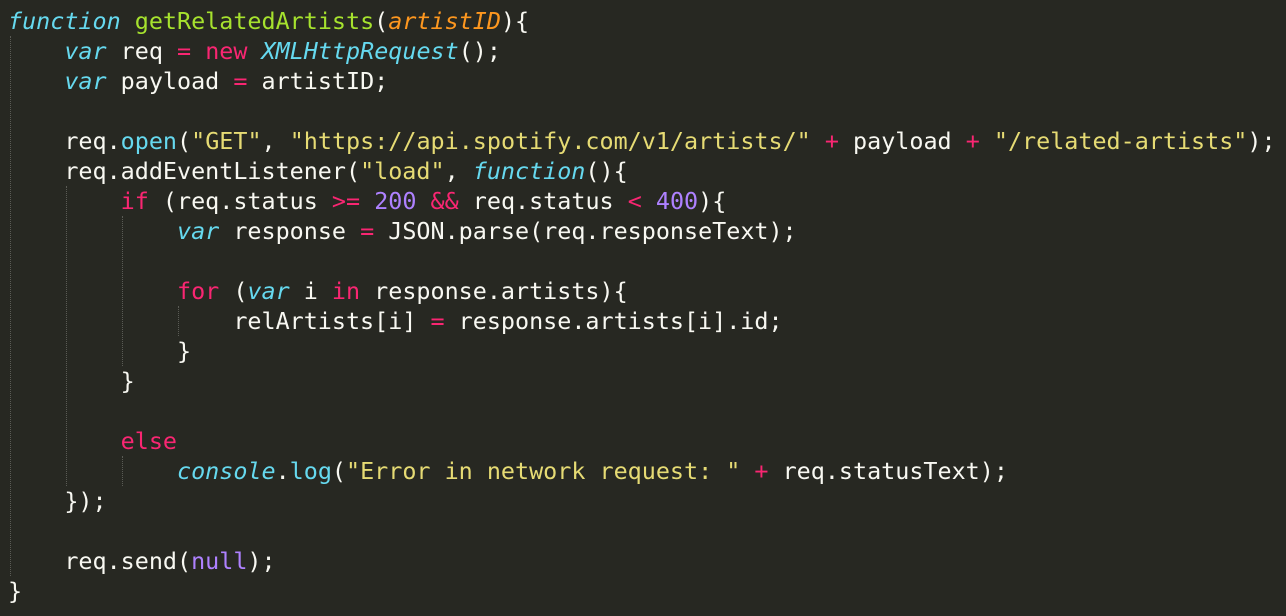 This screenshot has height=616, width=1286. I want to click on code-token: "load", so click(402, 171).